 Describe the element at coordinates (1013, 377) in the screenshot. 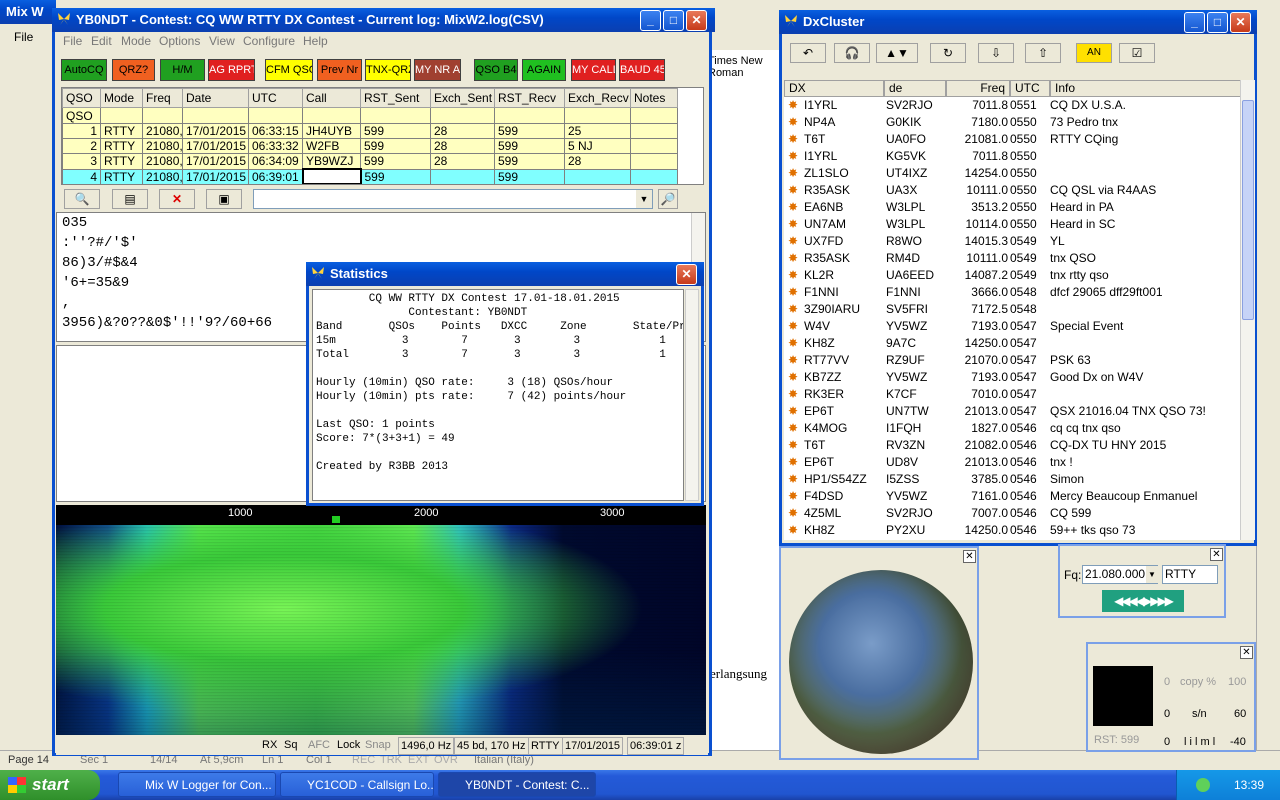

I see `dx-spot-row: ✸ KB7ZZ YV5WZ 7193.0 0547 Good Dx on W4V` at that location.